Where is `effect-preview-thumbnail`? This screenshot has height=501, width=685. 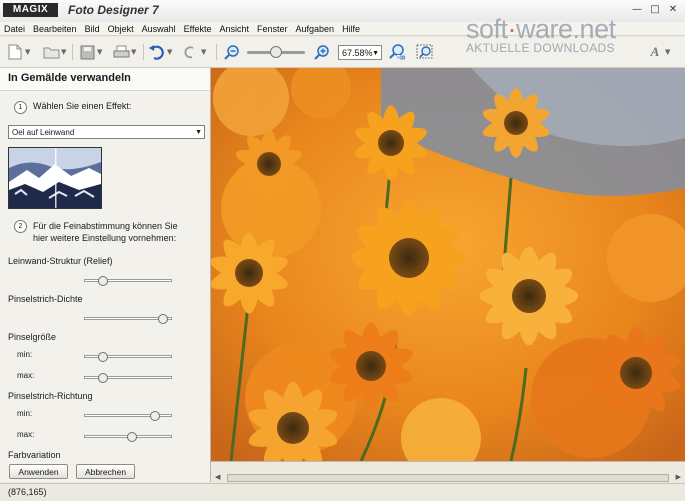
effect-preview-thumbnail is located at coordinates (55, 178).